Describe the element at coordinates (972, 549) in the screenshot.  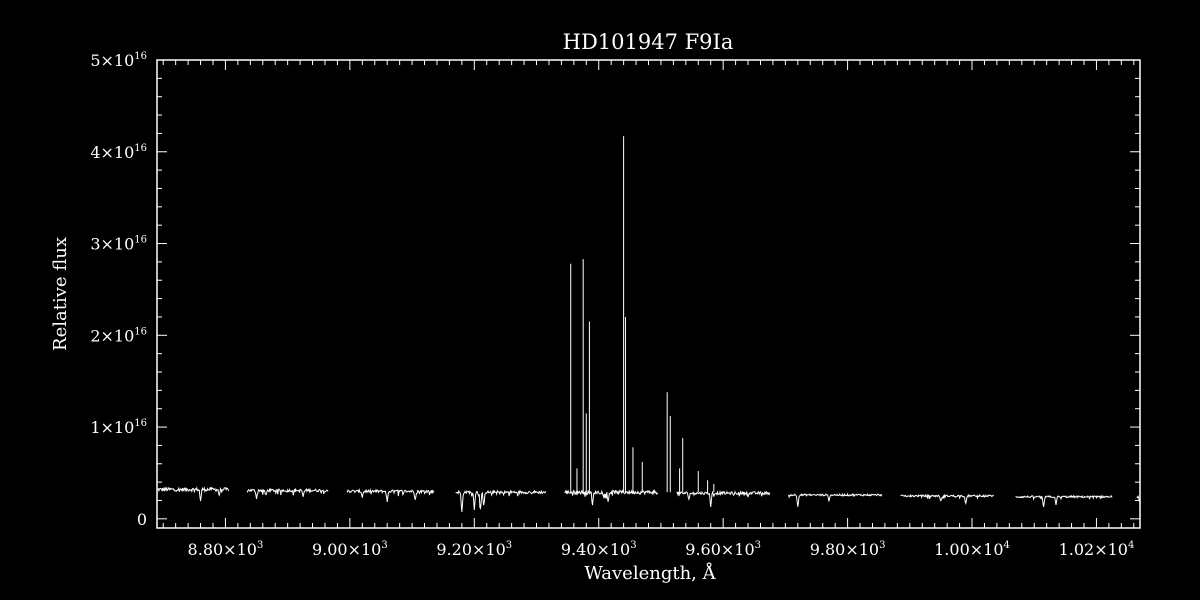
I see `x-tick-label: 1.00×104` at that location.